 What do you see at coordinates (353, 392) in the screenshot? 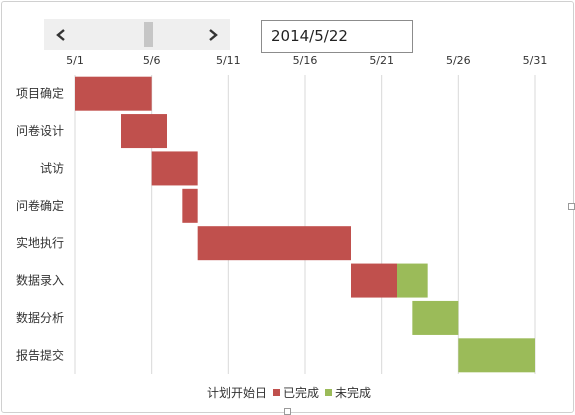
I see `legend-label: 未完成` at bounding box center [353, 392].